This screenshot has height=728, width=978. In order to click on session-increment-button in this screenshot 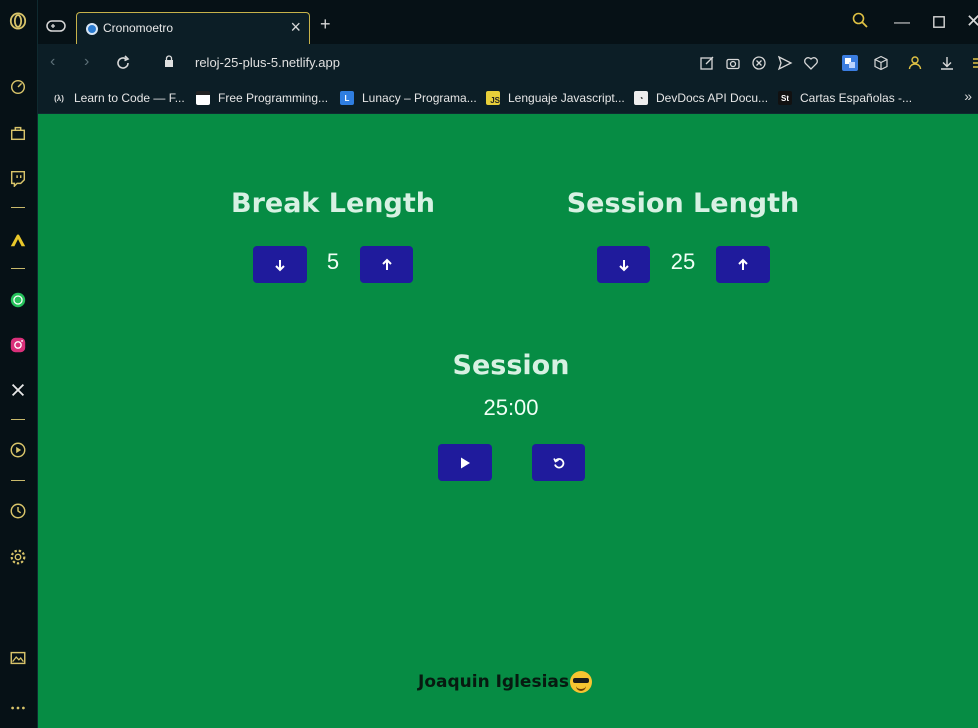, I will do `click(743, 264)`.